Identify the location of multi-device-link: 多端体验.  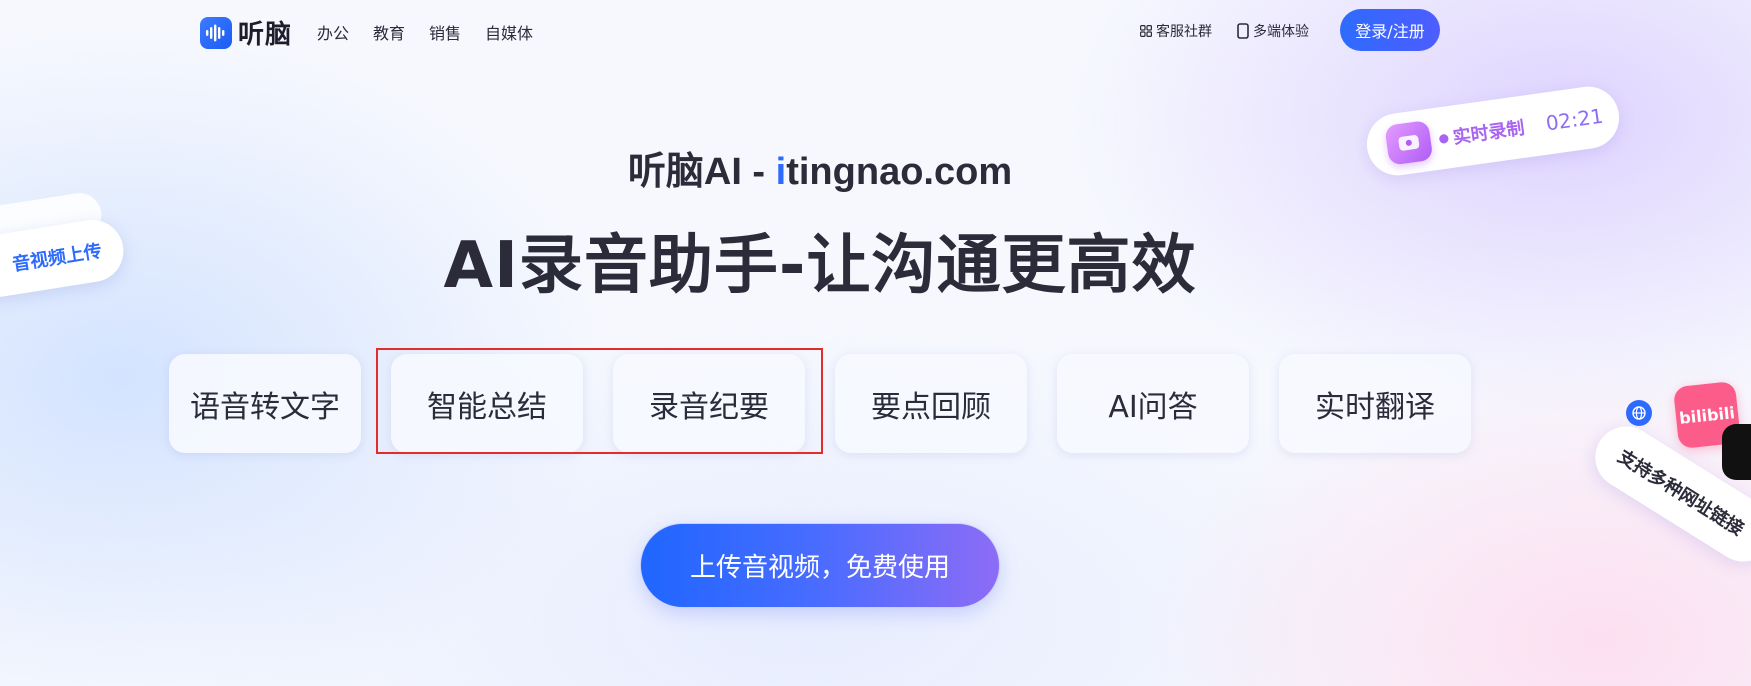
(1273, 31).